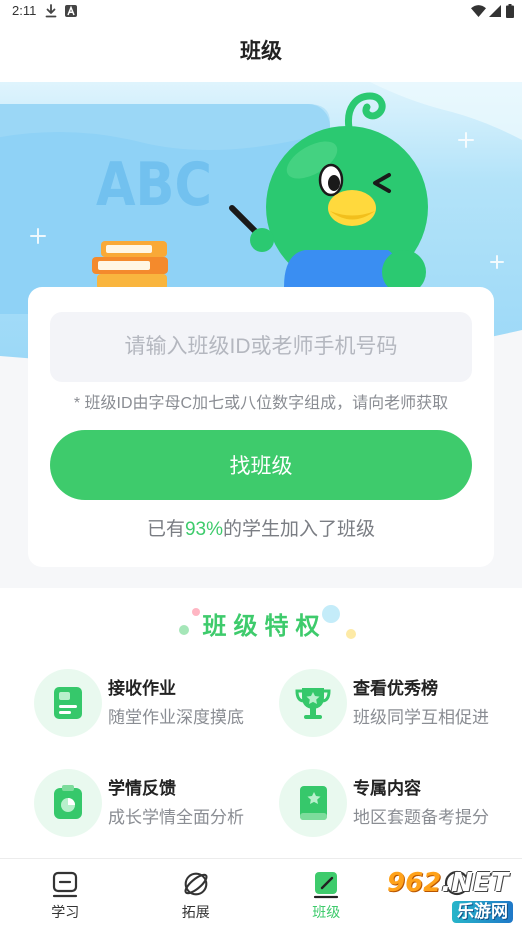 This screenshot has height=928, width=522. I want to click on report-icon, so click(68, 803).